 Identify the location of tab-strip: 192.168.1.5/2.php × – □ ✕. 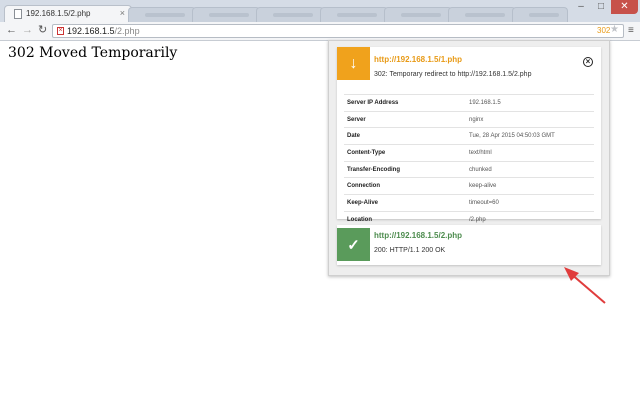
(320, 11).